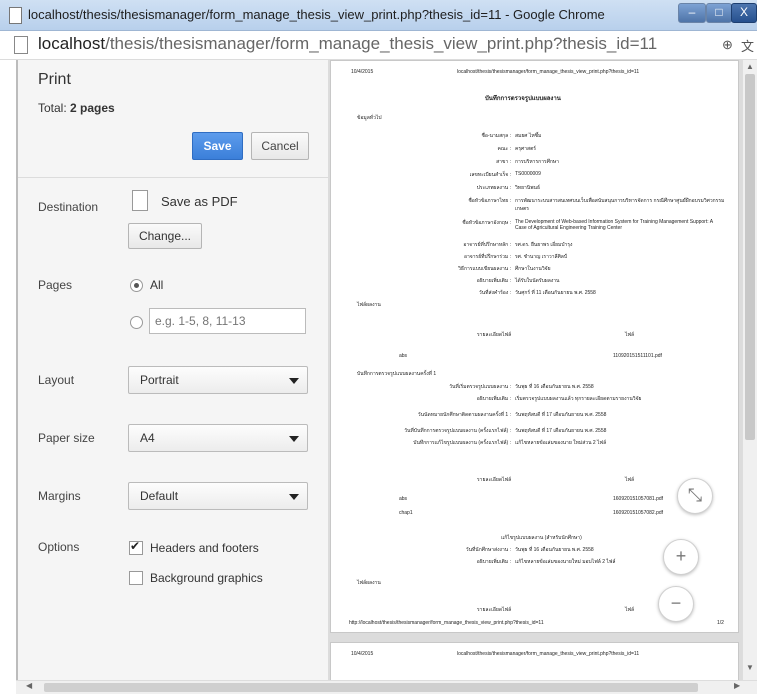  I want to click on horizontal-scrollbar: ◀ ▶, so click(386, 687).